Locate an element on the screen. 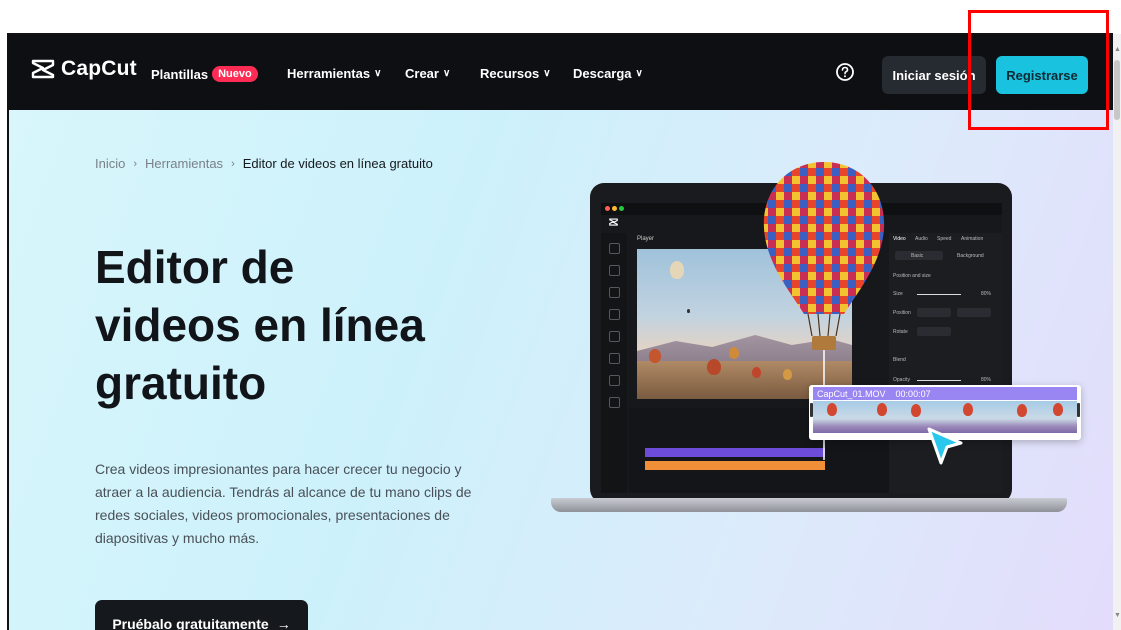  scroll-down-arrow-icon: ▼ is located at coordinates (1117, 615).